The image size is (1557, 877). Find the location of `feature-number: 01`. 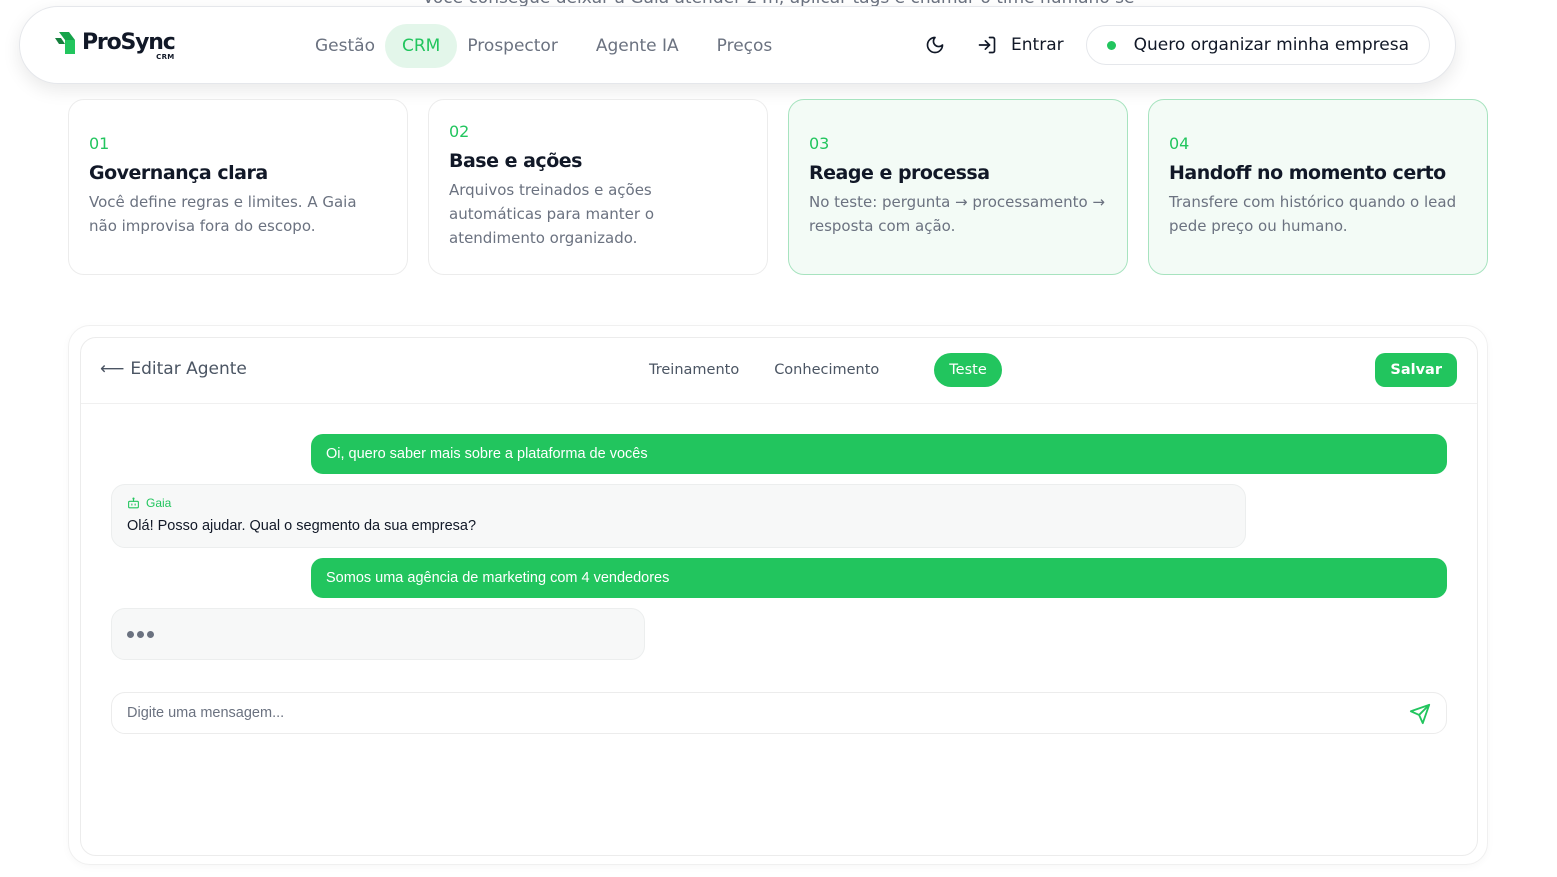

feature-number: 01 is located at coordinates (99, 143).